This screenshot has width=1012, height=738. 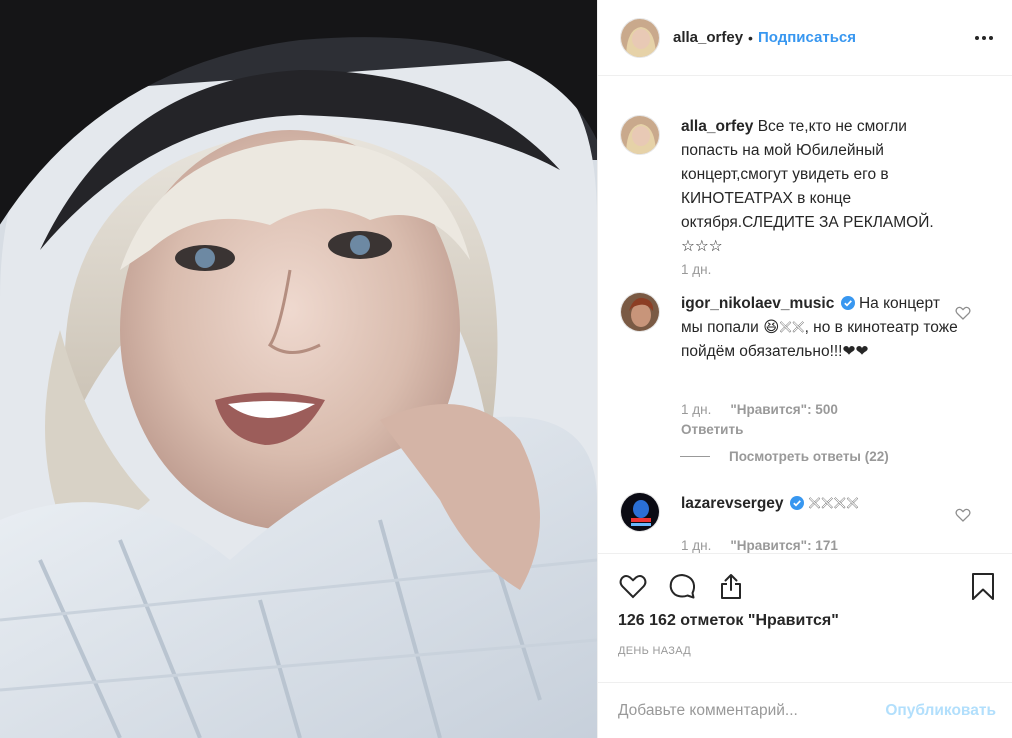 I want to click on comment-icon, so click(x=682, y=586).